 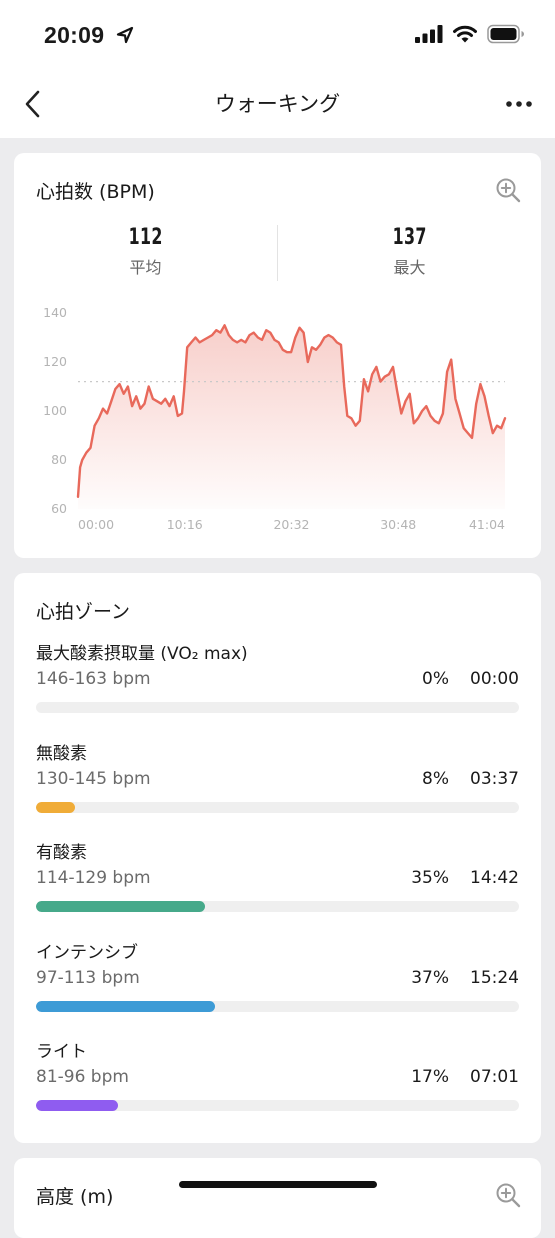 I want to click on max-stat: 137 最大, so click(x=409, y=251).